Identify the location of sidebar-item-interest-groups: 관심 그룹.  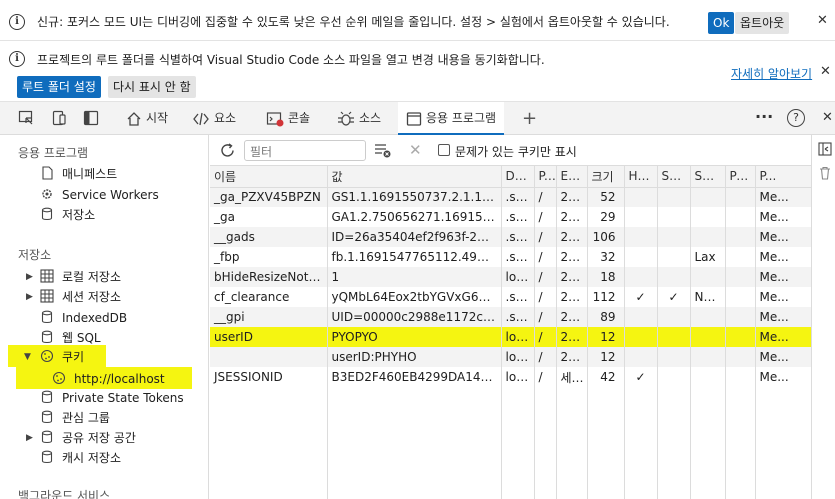
(75, 418).